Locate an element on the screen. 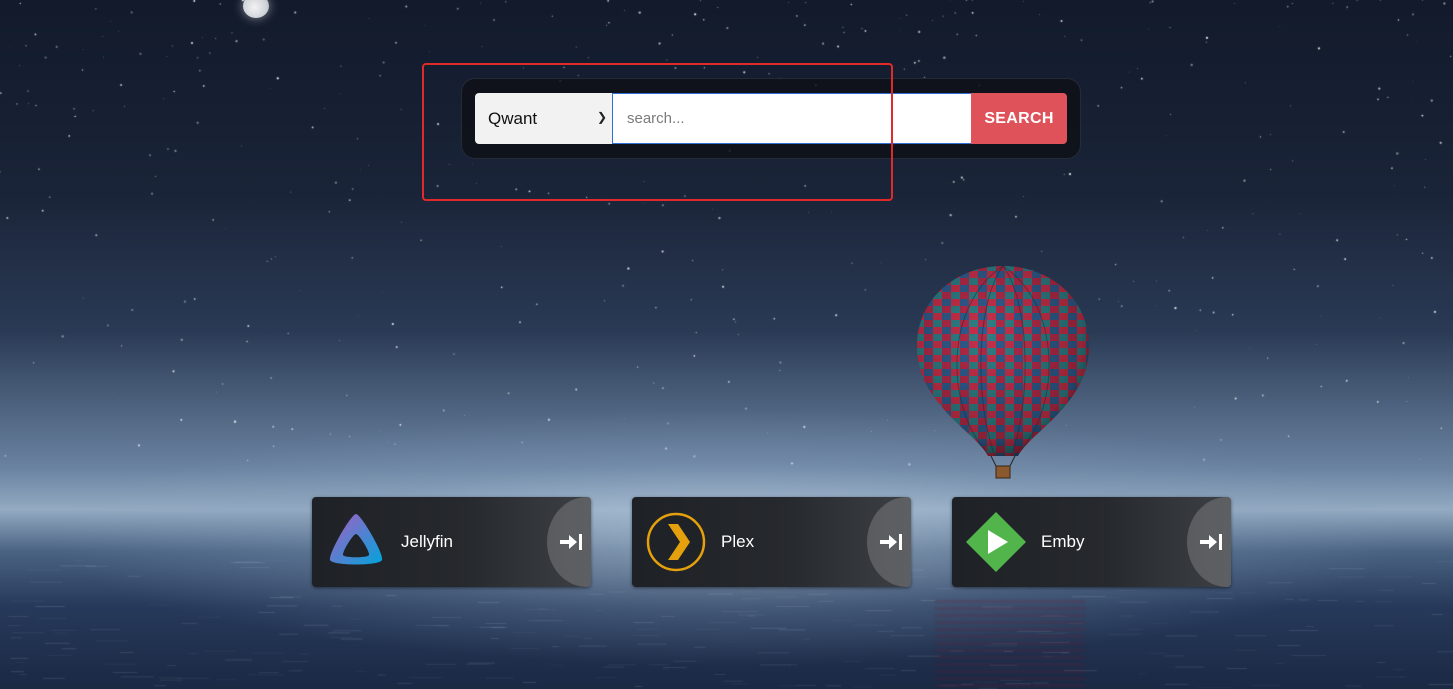  emby-icon is located at coordinates (996, 542).